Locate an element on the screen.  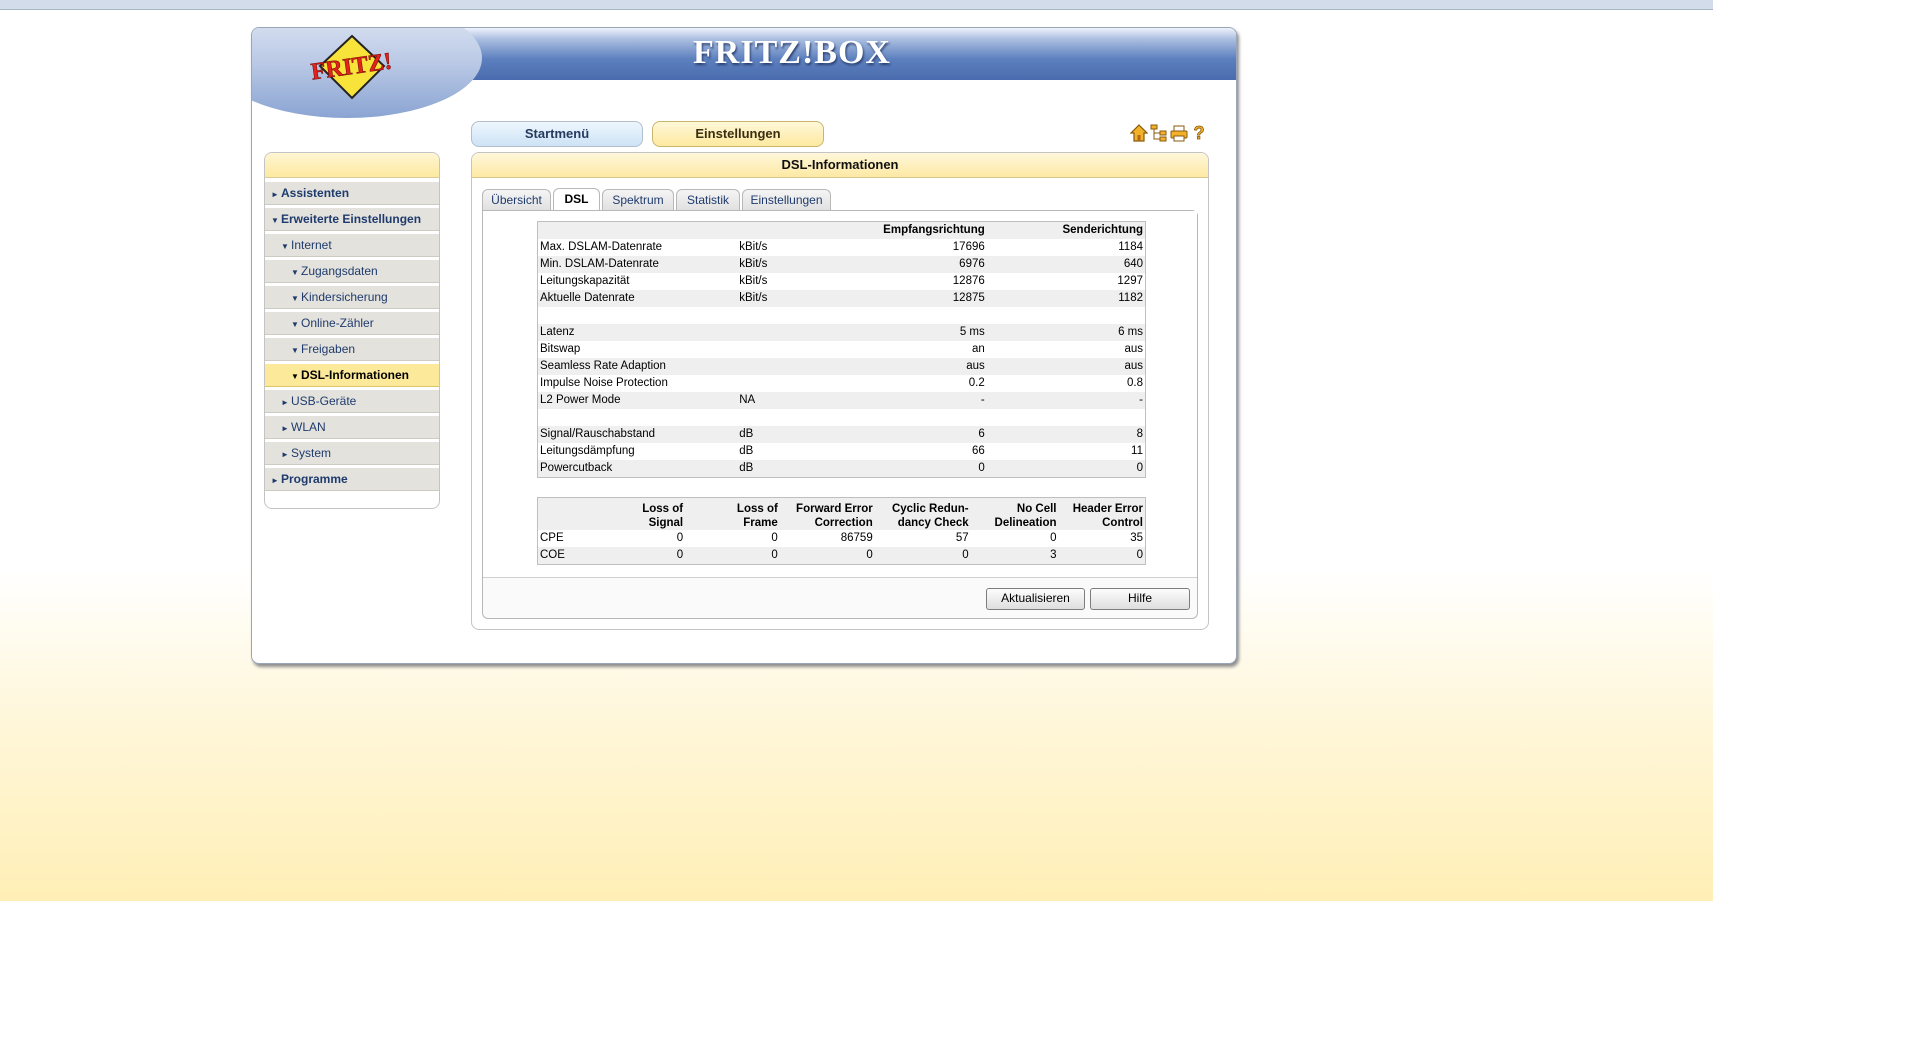
table-row: CPE 0 0 86759 57 0 35 is located at coordinates (842, 538).